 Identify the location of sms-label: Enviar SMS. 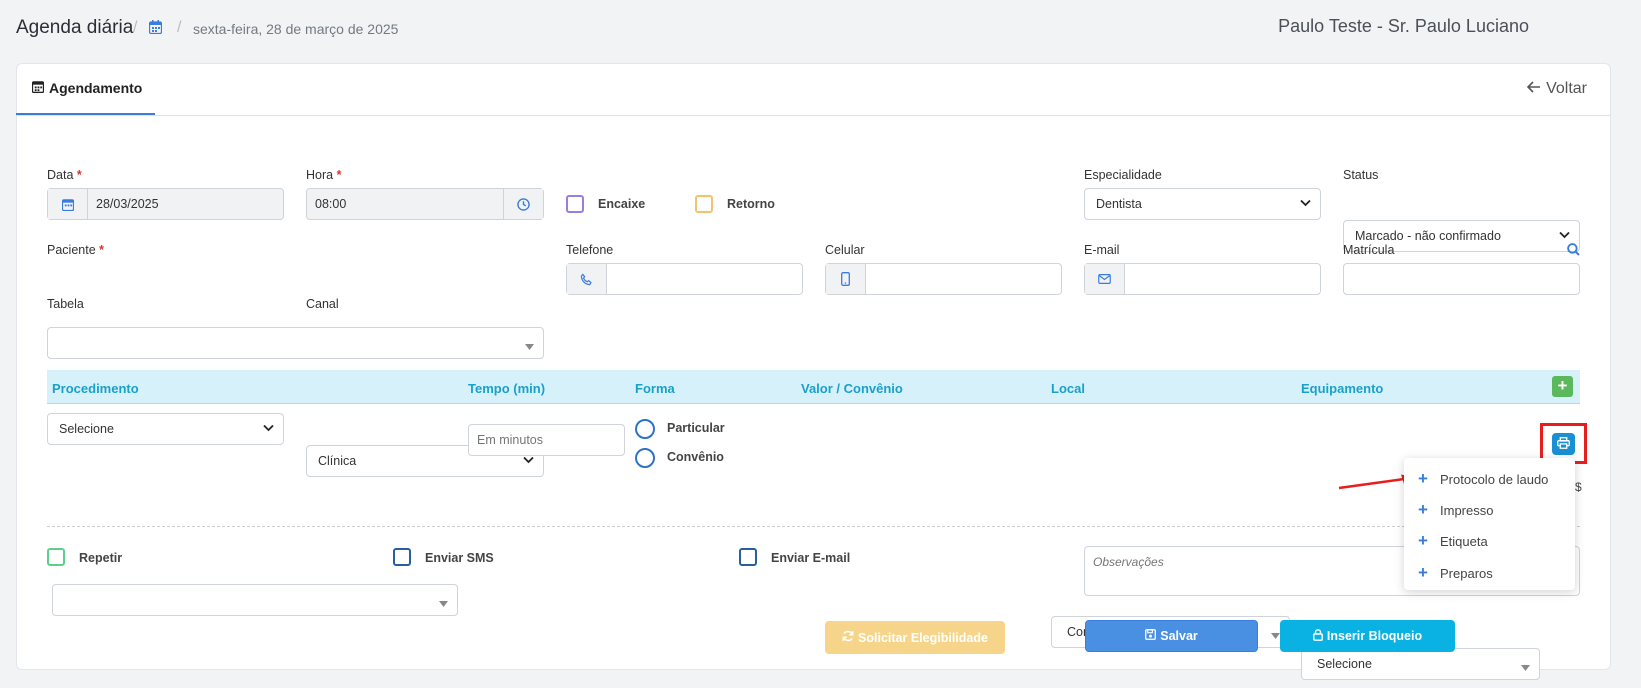
(459, 558).